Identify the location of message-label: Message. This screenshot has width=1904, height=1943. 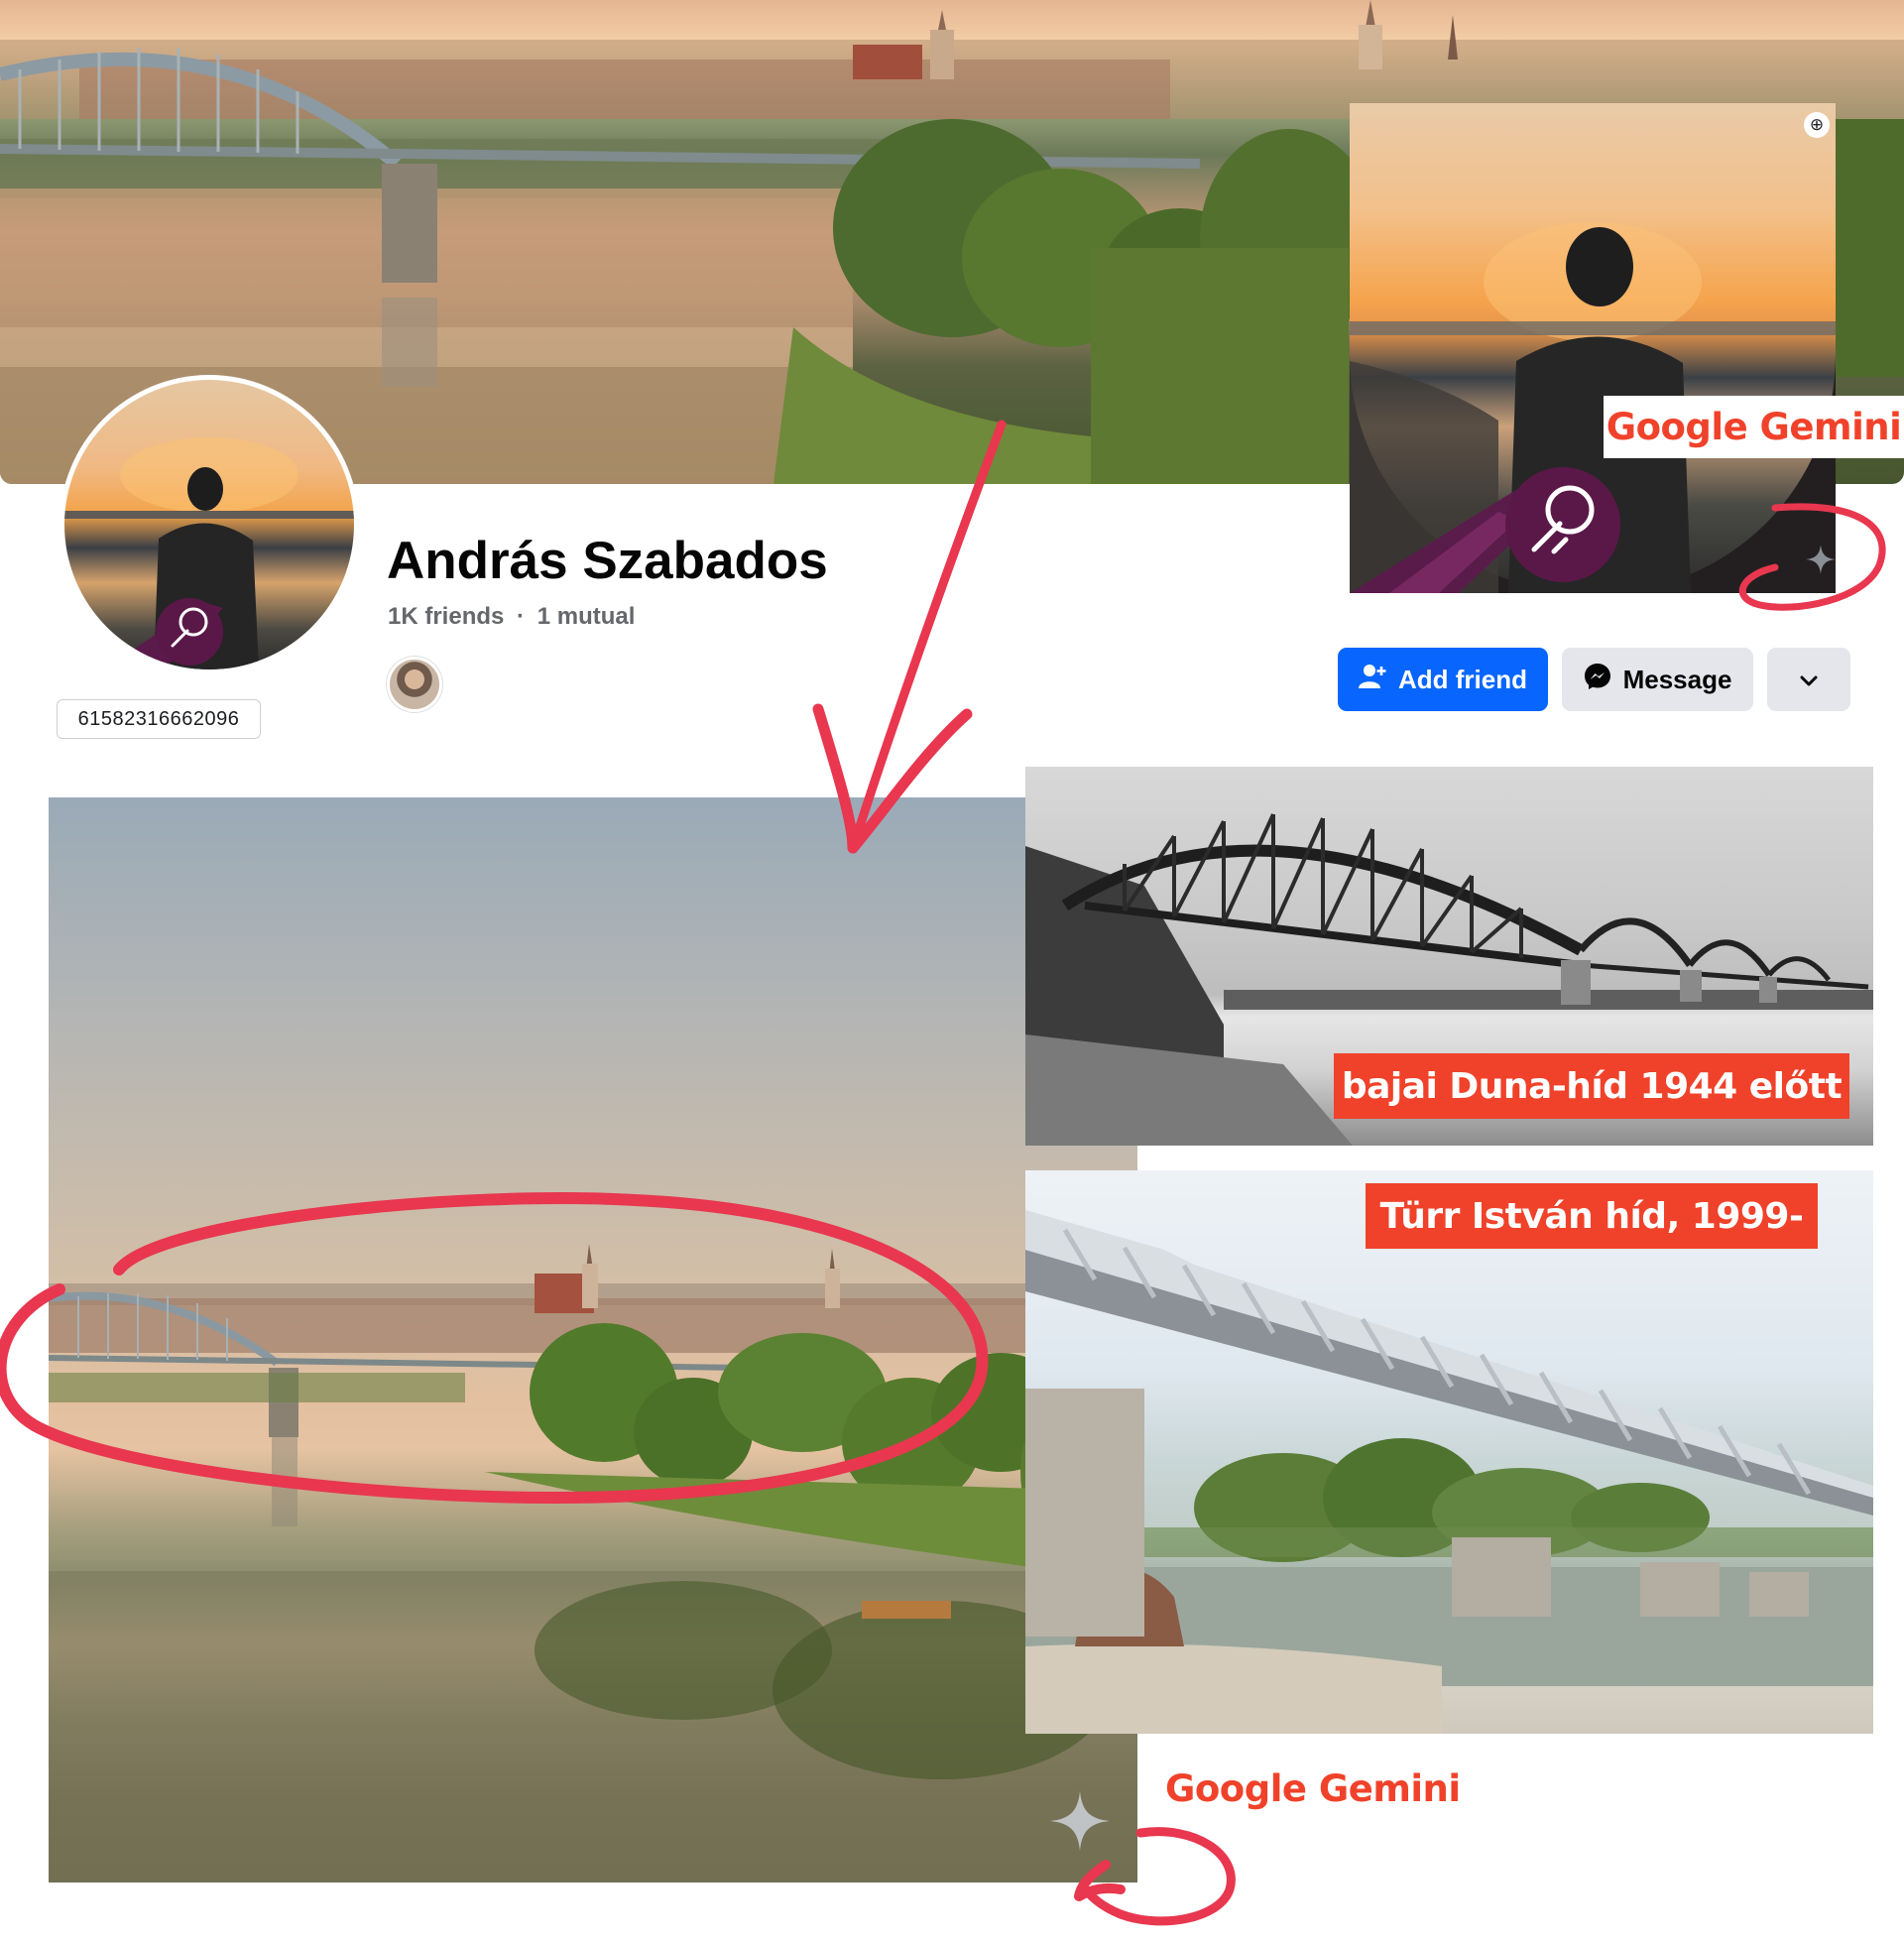
(1677, 679).